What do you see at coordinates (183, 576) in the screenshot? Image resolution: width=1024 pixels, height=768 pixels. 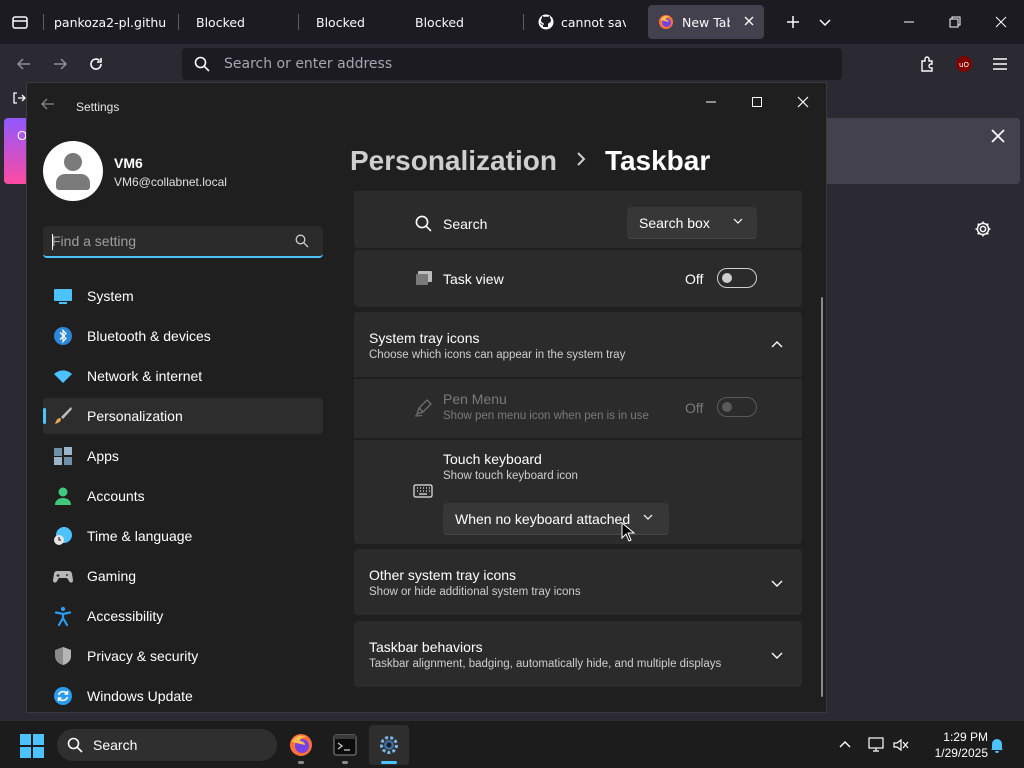 I see `nav-item-gaming: Gaming` at bounding box center [183, 576].